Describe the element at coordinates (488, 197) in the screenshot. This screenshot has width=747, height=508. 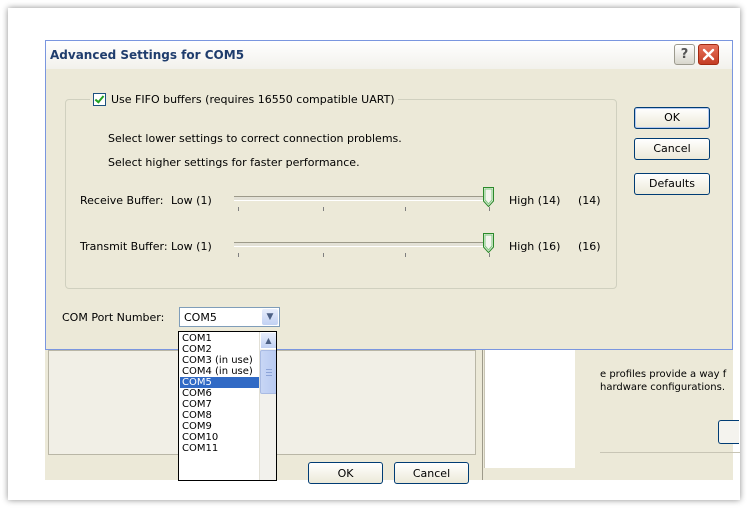
I see `receive-slider-thumb` at that location.